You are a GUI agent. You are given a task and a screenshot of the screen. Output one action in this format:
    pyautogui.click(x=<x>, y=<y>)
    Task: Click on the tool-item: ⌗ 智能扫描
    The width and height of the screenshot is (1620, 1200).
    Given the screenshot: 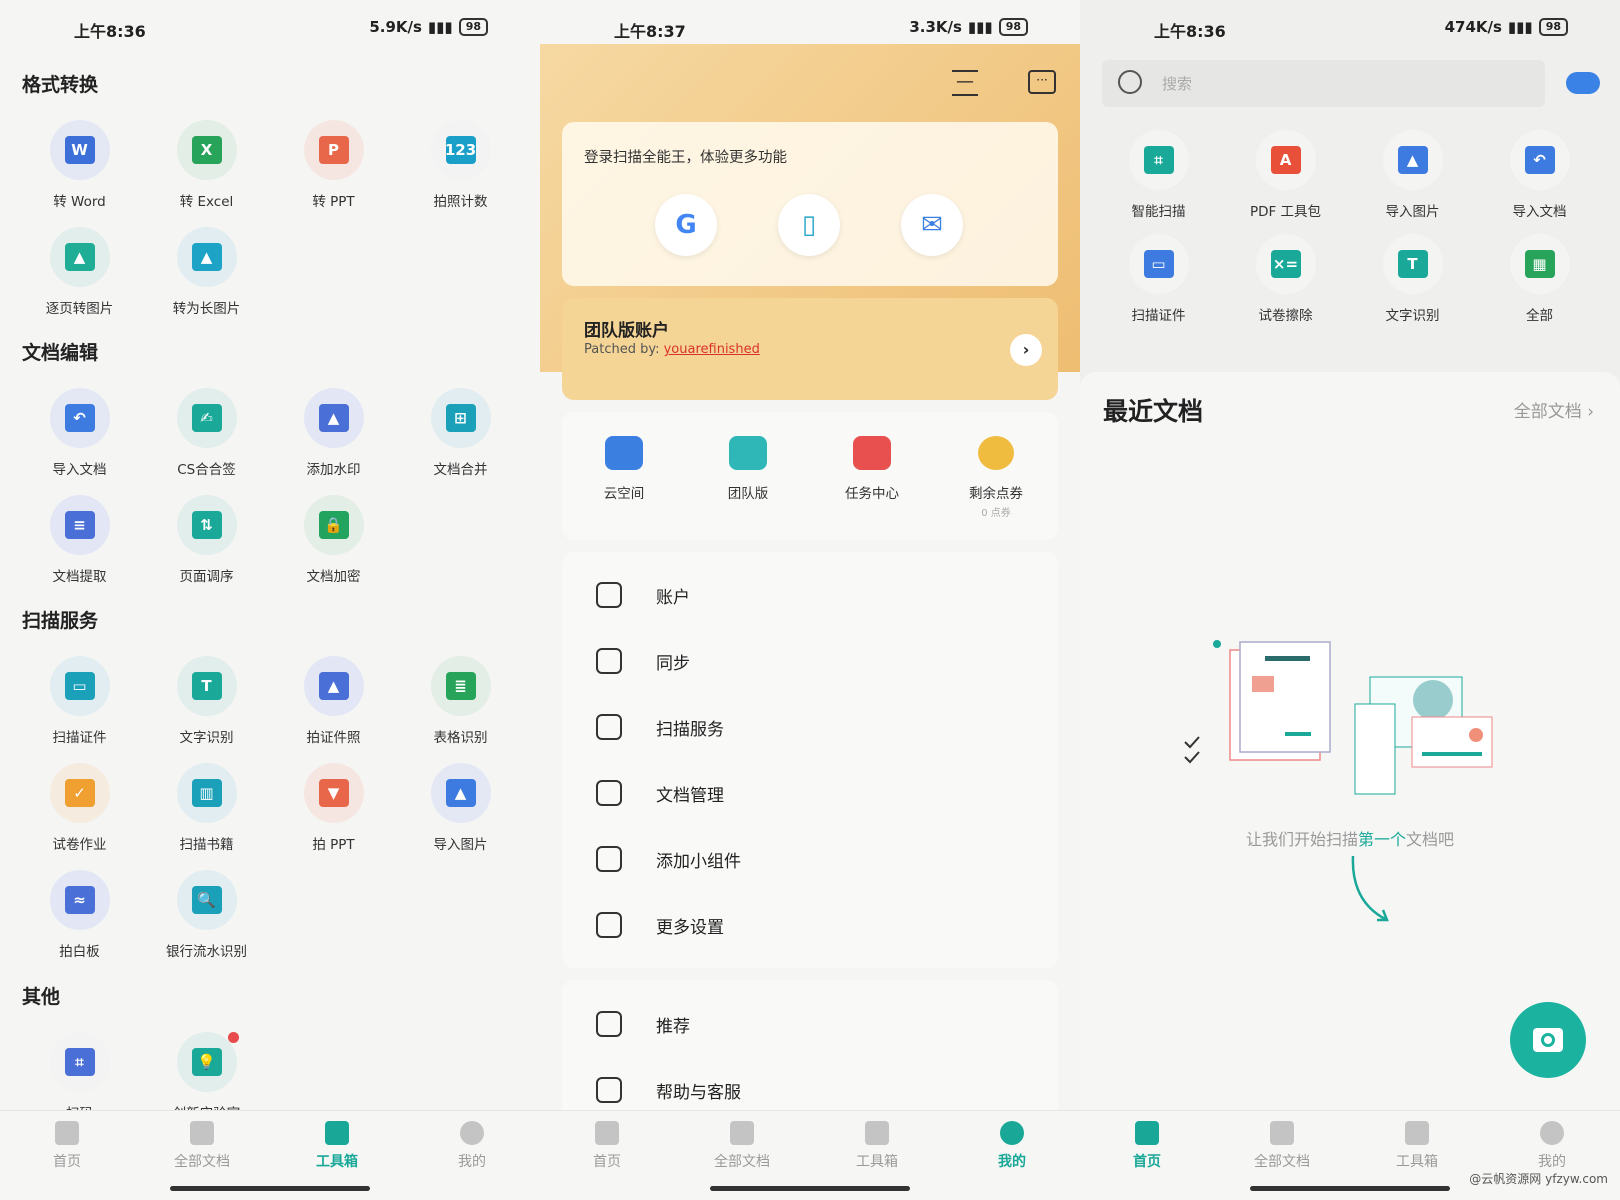 What is the action you would take?
    pyautogui.click(x=1158, y=175)
    